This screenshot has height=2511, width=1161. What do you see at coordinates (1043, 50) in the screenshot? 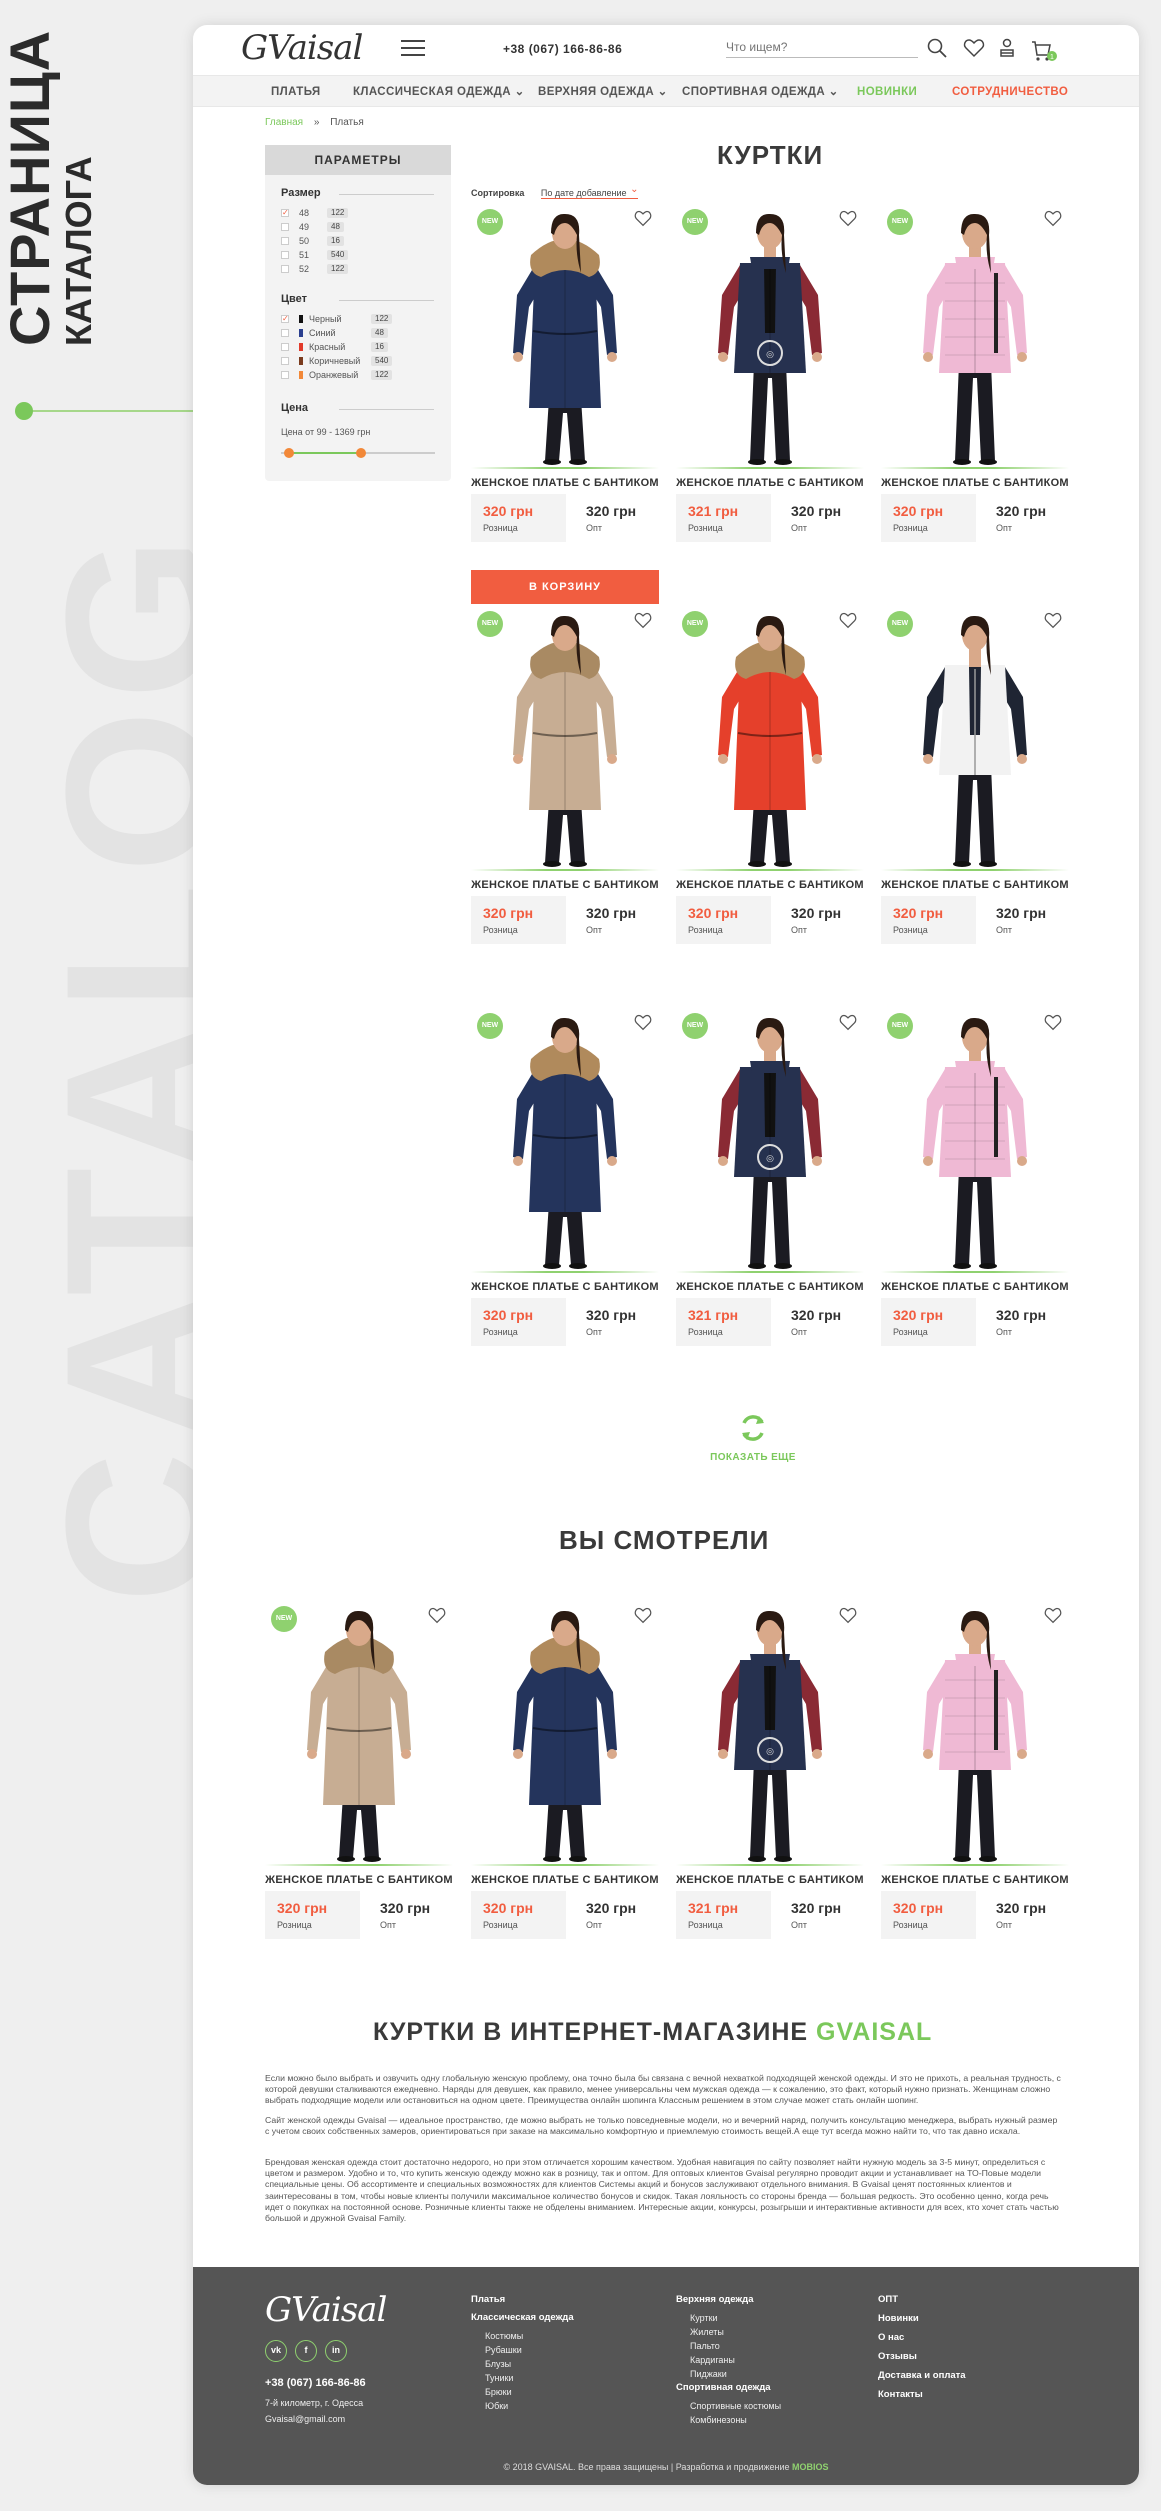
I see `cart-icon: 1` at bounding box center [1043, 50].